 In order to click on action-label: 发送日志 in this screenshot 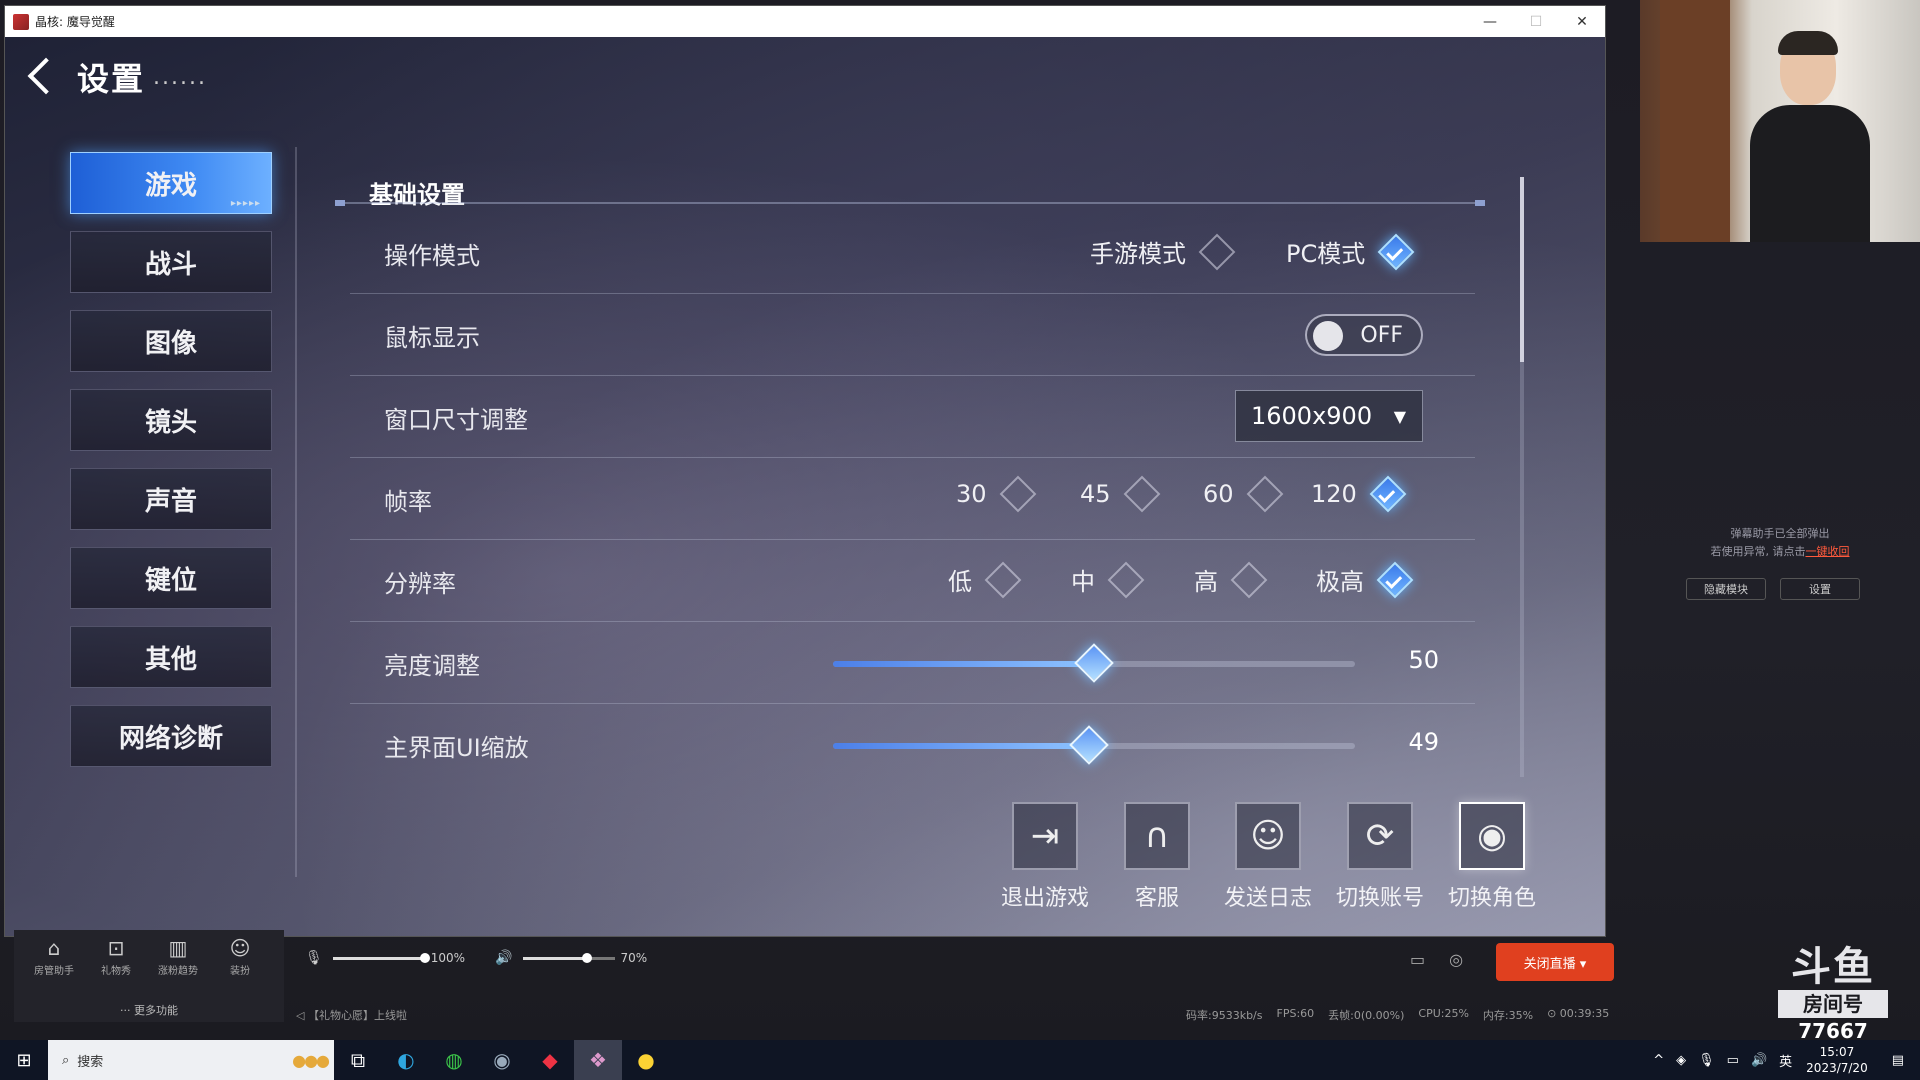, I will do `click(1267, 898)`.